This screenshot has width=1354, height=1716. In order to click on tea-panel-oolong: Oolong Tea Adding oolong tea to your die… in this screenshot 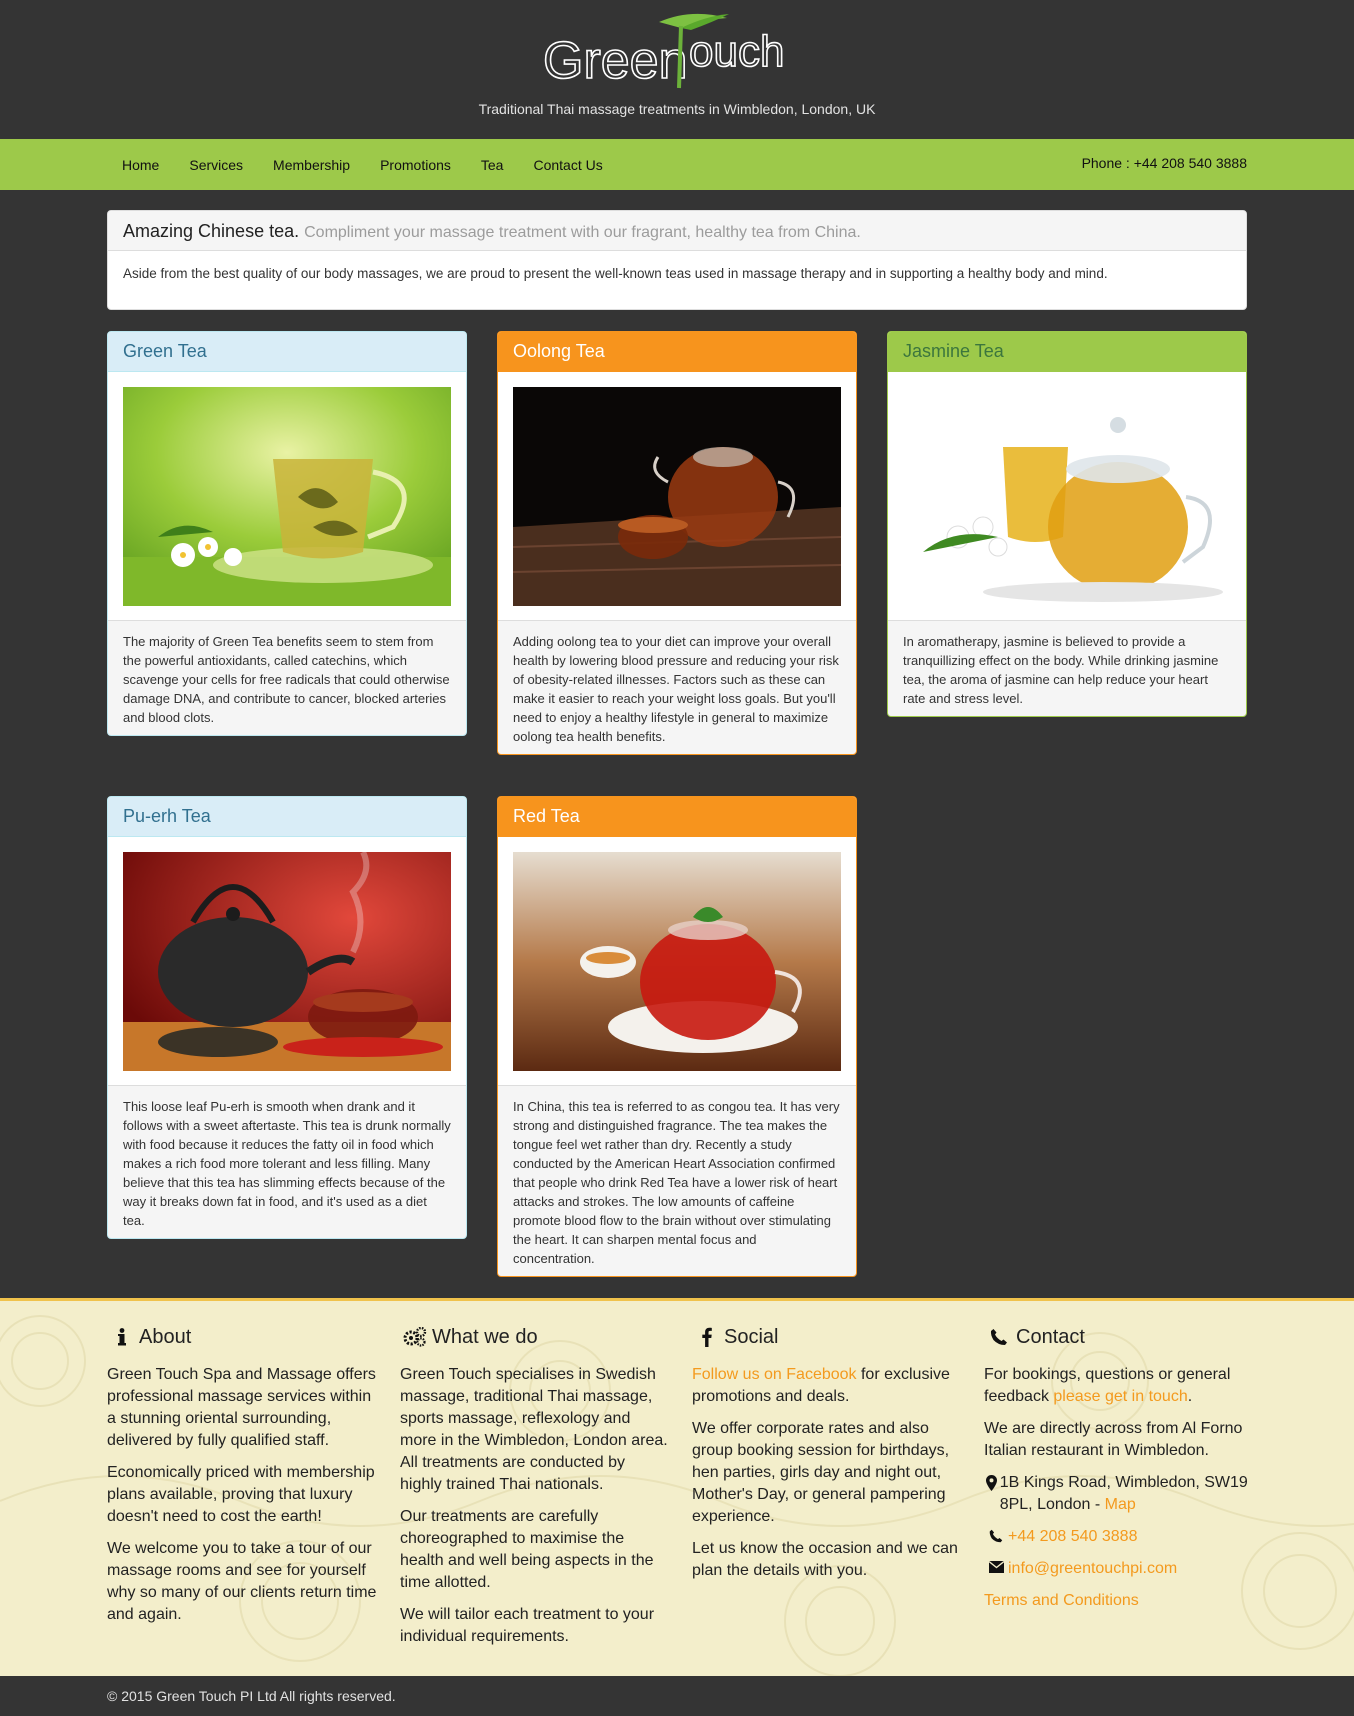, I will do `click(677, 543)`.